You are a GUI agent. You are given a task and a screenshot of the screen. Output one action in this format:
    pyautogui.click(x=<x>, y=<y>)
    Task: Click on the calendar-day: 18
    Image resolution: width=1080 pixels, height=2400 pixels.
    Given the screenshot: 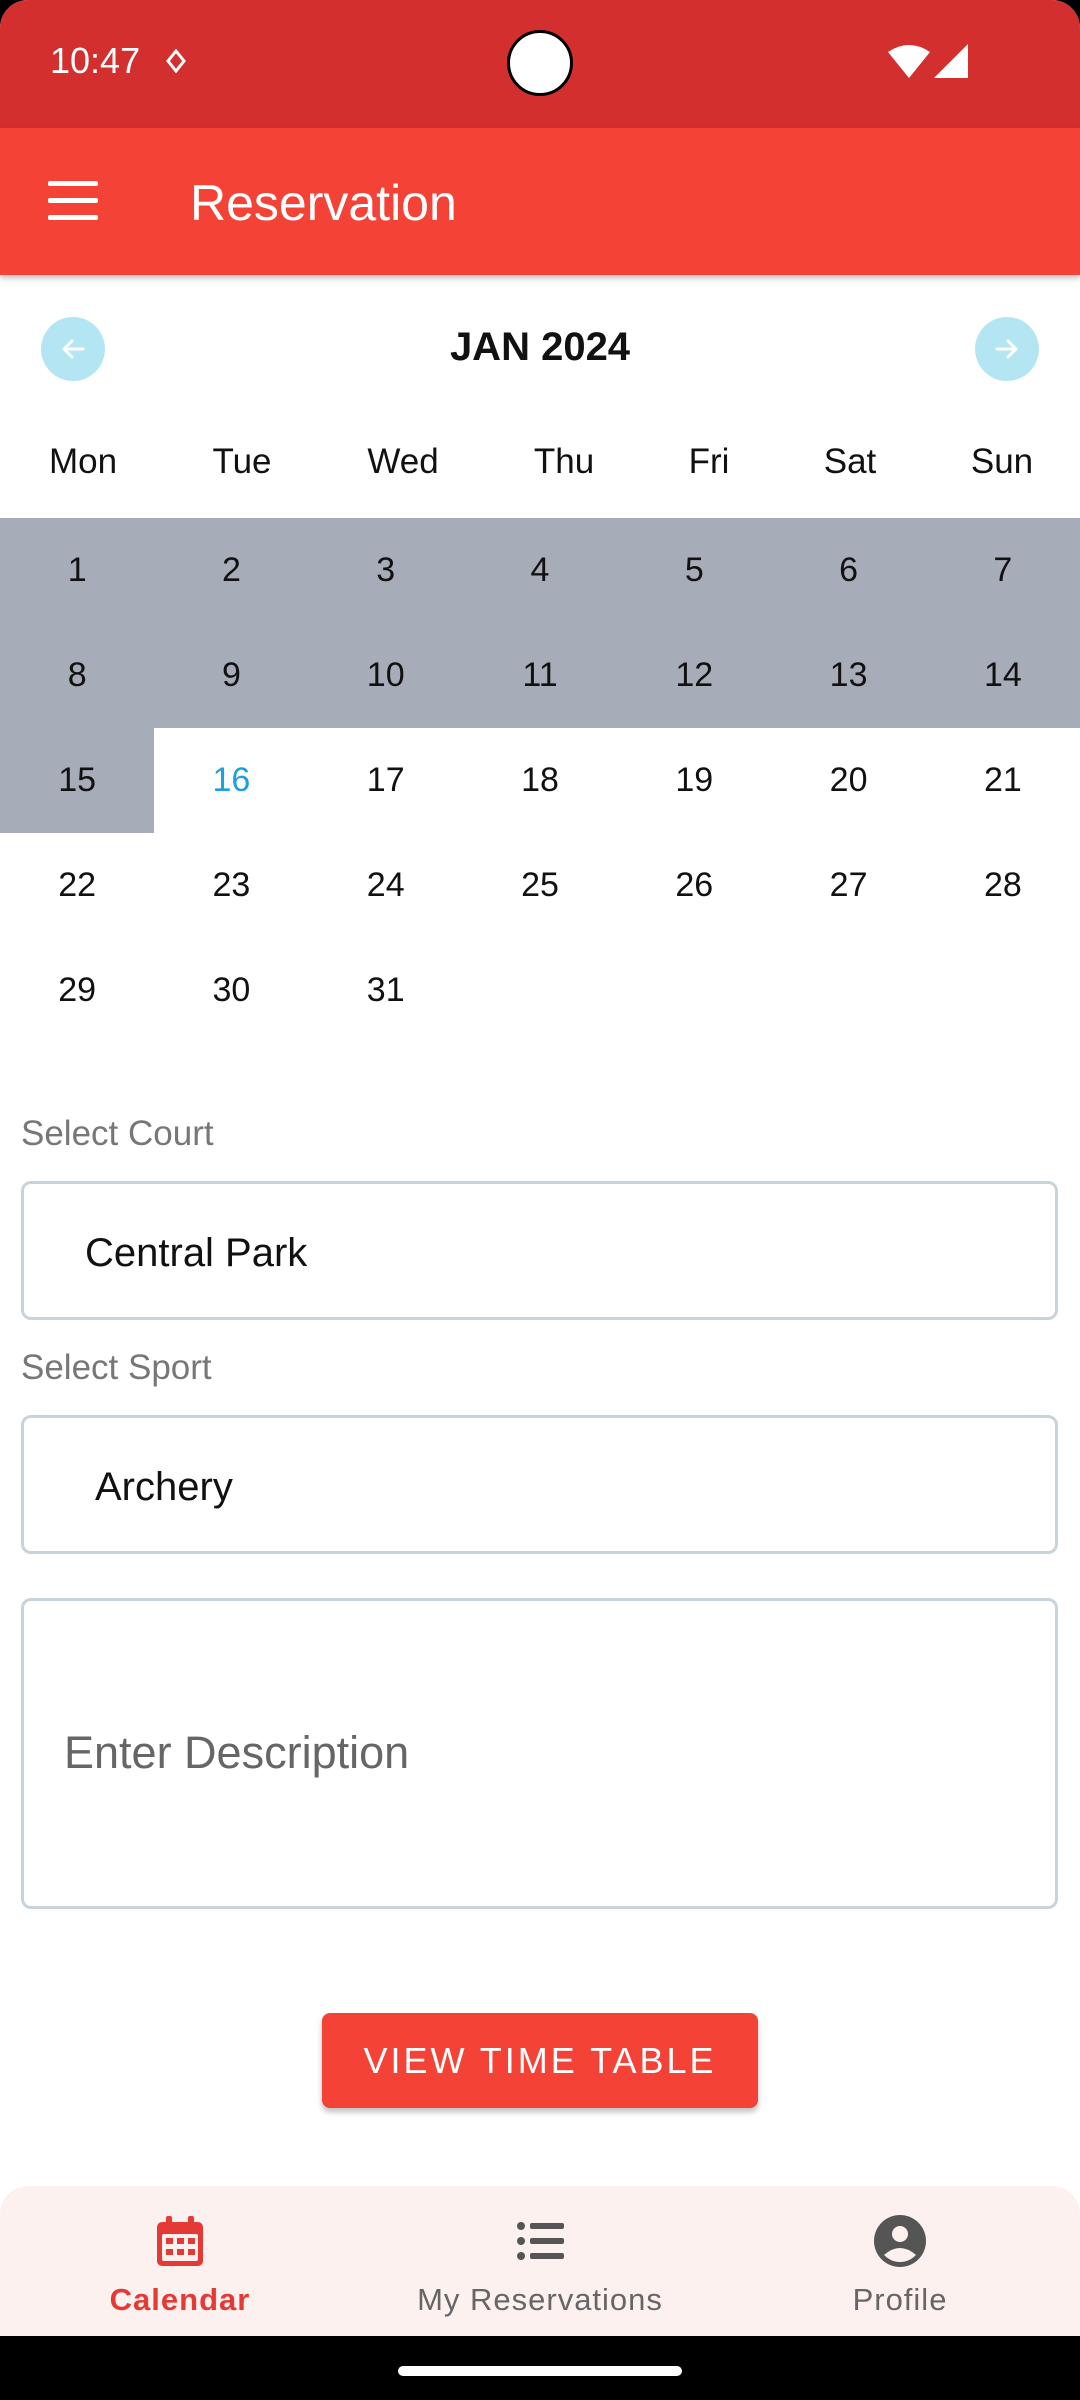 What is the action you would take?
    pyautogui.click(x=540, y=780)
    